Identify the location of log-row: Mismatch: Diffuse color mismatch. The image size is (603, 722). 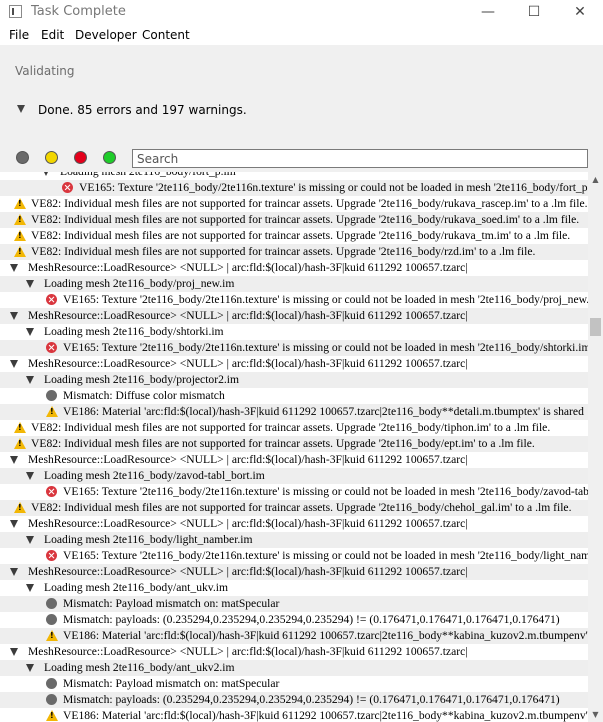
(294, 396).